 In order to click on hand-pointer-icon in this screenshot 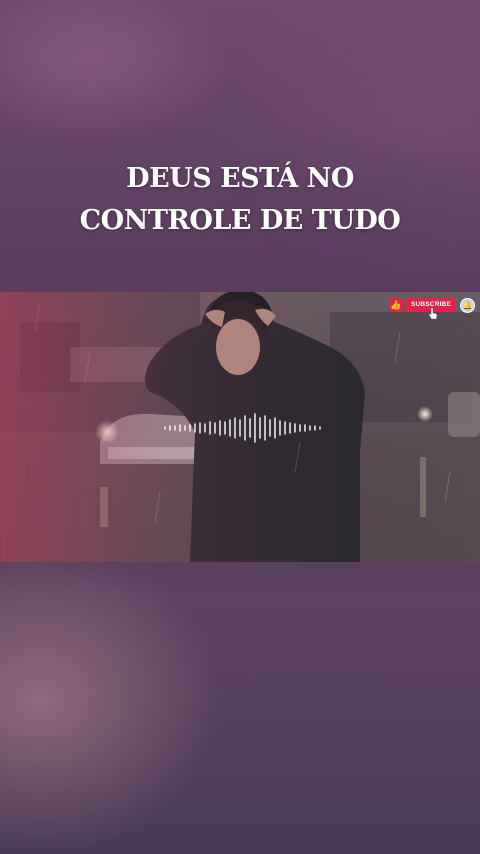, I will do `click(433, 314)`.